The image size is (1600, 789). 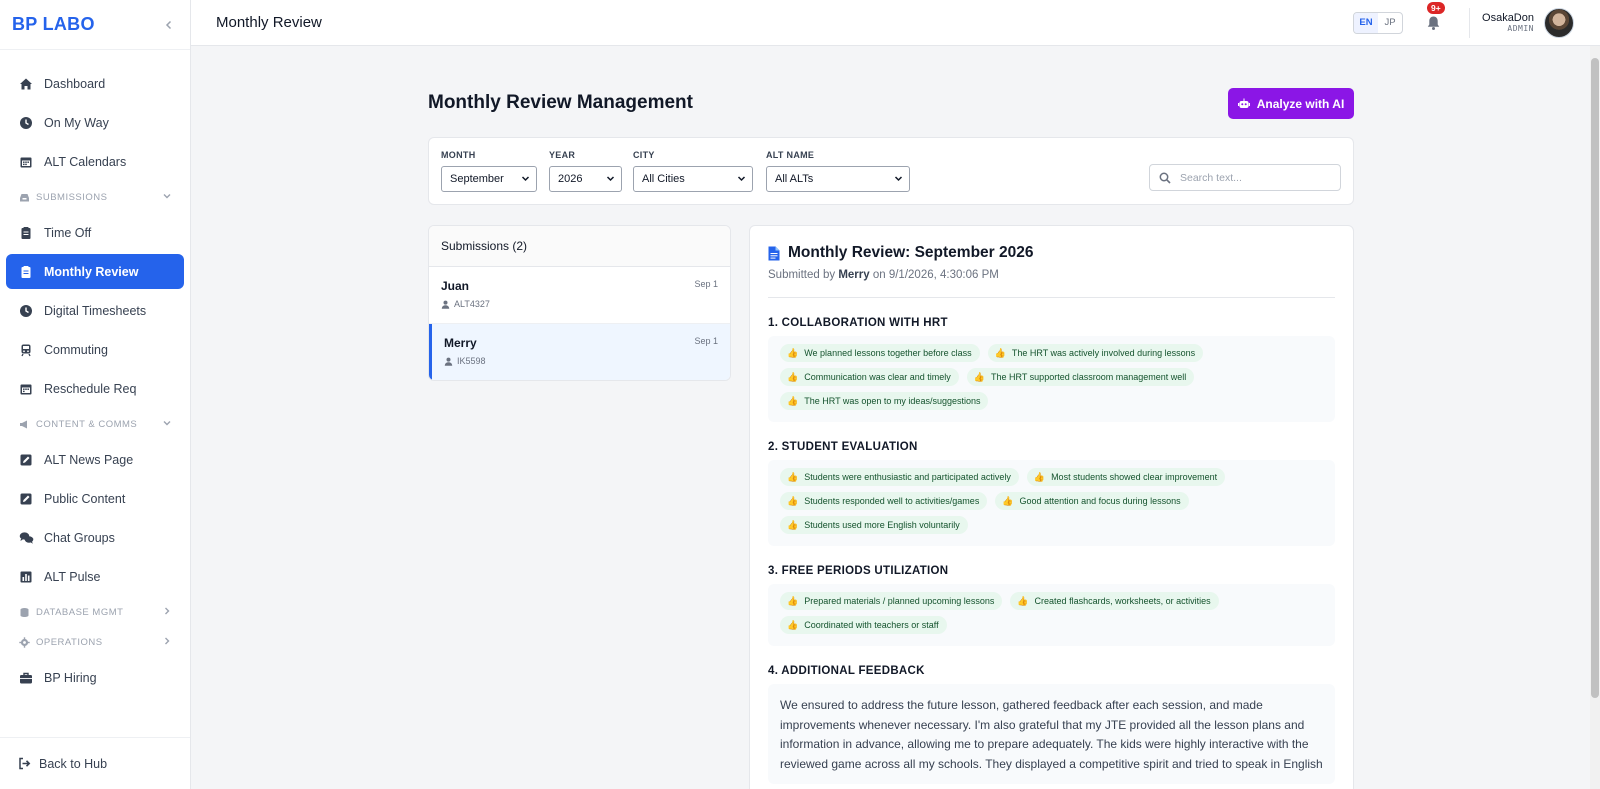 What do you see at coordinates (935, 275) in the screenshot?
I see `submitted-suffix: on 9/1/2026, 4:30:06 PM` at bounding box center [935, 275].